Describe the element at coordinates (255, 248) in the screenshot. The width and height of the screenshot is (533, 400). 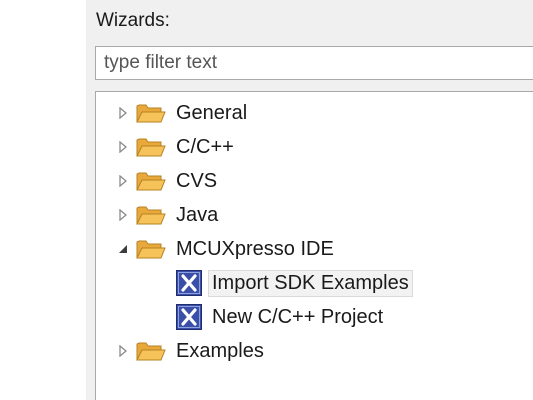
I see `tree-item-label: MCUXpresso IDE` at that location.